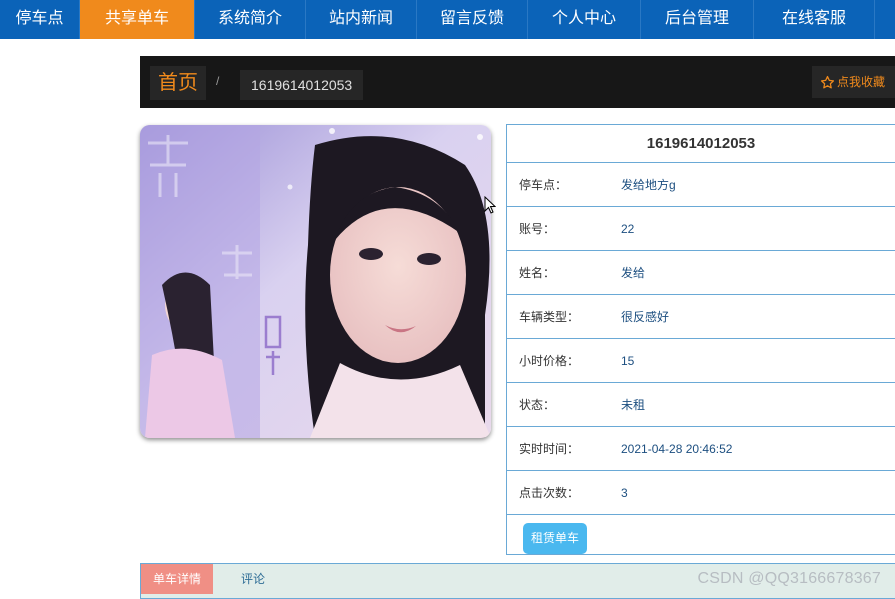 Image resolution: width=895 pixels, height=599 pixels. Describe the element at coordinates (549, 493) in the screenshot. I see `row-label: 点击次数：` at that location.